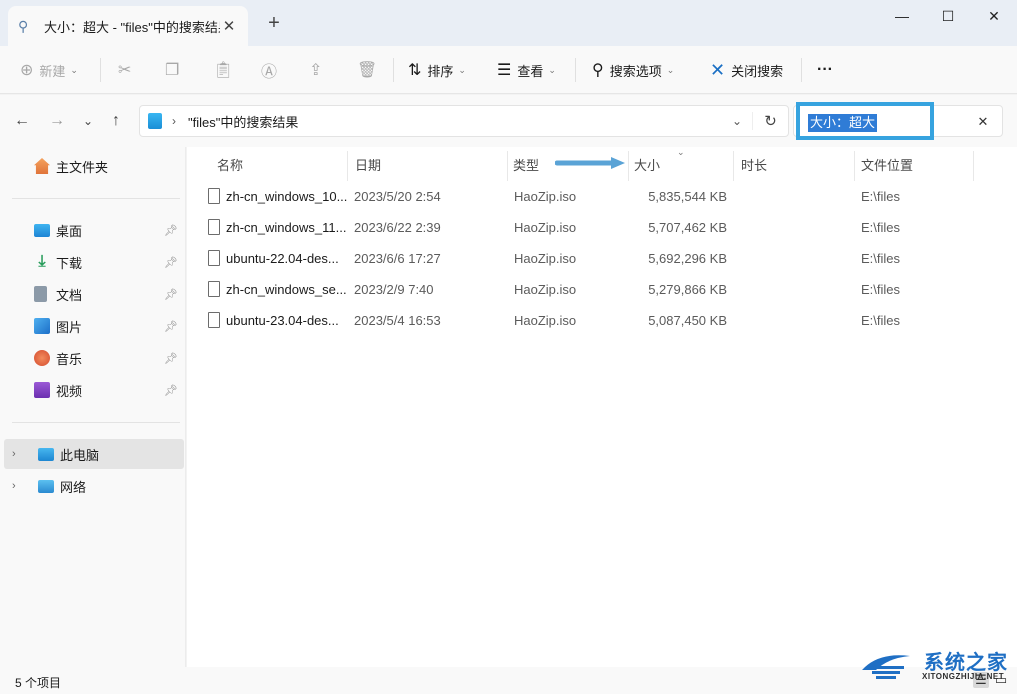 The image size is (1017, 694). What do you see at coordinates (88, 121) in the screenshot?
I see `recent-locations-button: ⌄` at bounding box center [88, 121].